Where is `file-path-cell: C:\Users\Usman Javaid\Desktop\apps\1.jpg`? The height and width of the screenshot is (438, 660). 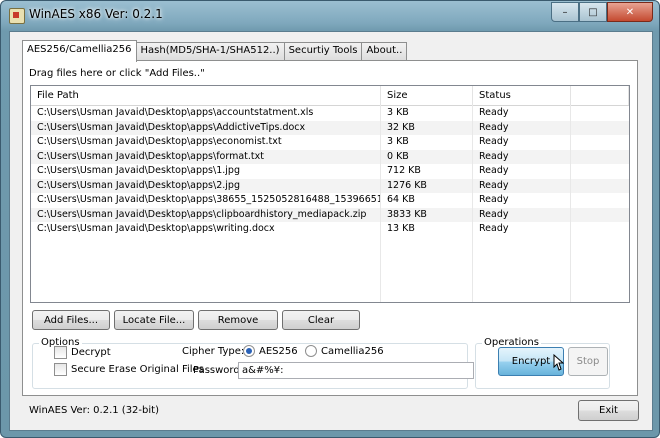
file-path-cell: C:\Users\Usman Javaid\Desktop\apps\1.jpg is located at coordinates (206, 171).